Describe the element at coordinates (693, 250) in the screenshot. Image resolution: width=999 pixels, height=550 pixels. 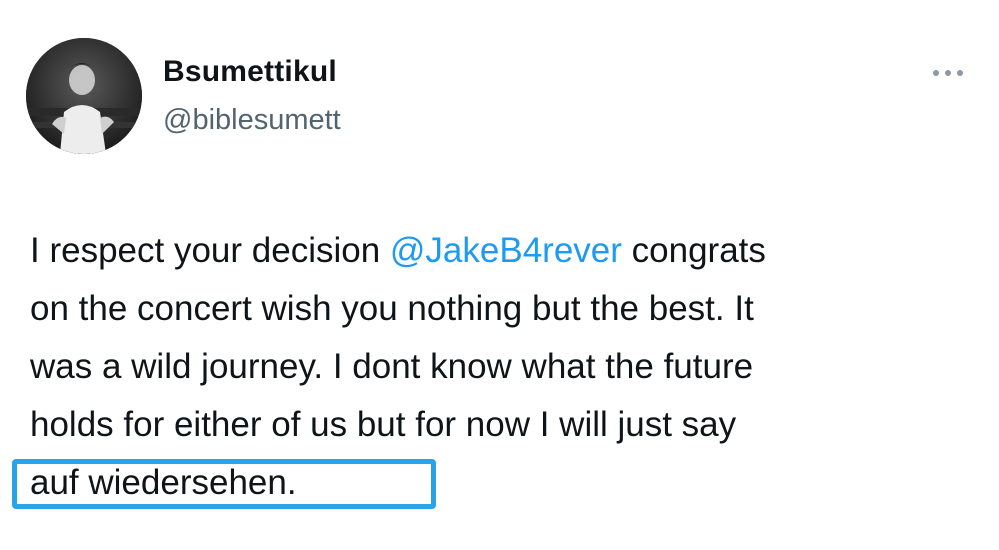
I see `tweet-line-1-post: congrats` at that location.